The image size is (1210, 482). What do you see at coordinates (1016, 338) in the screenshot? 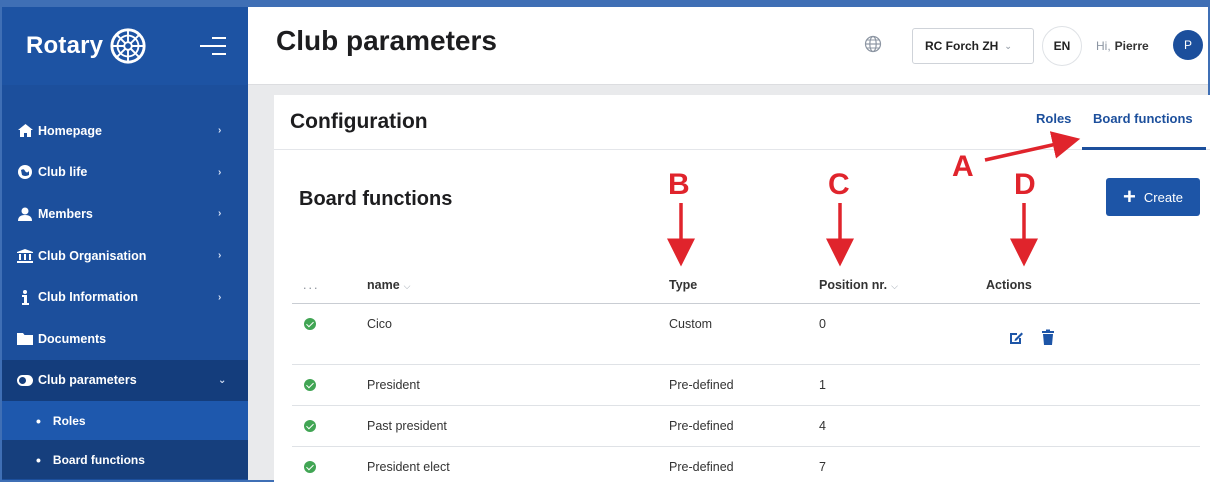
I see `edit-icon` at bounding box center [1016, 338].